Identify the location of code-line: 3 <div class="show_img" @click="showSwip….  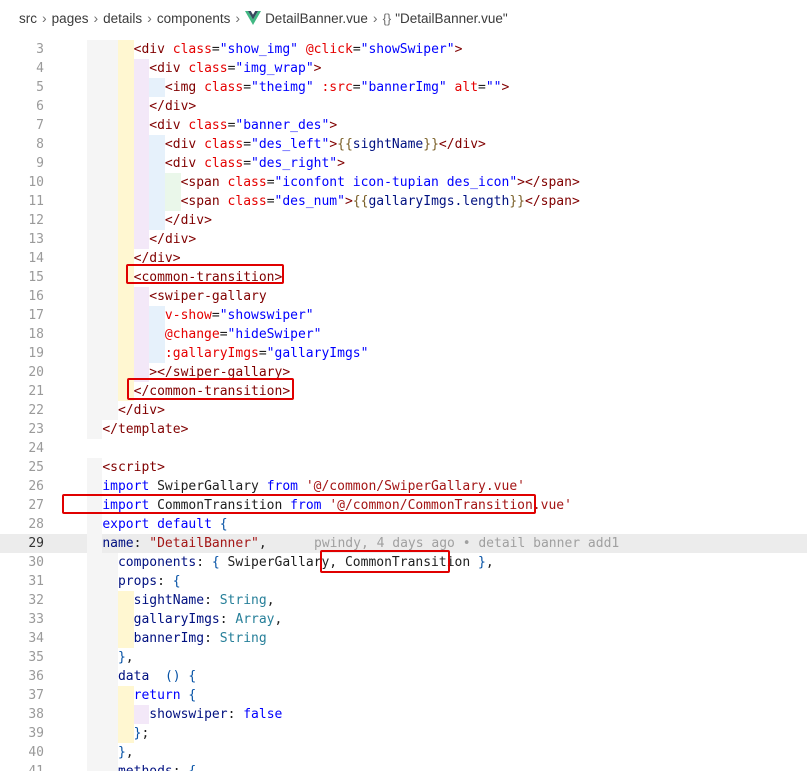
(403, 49).